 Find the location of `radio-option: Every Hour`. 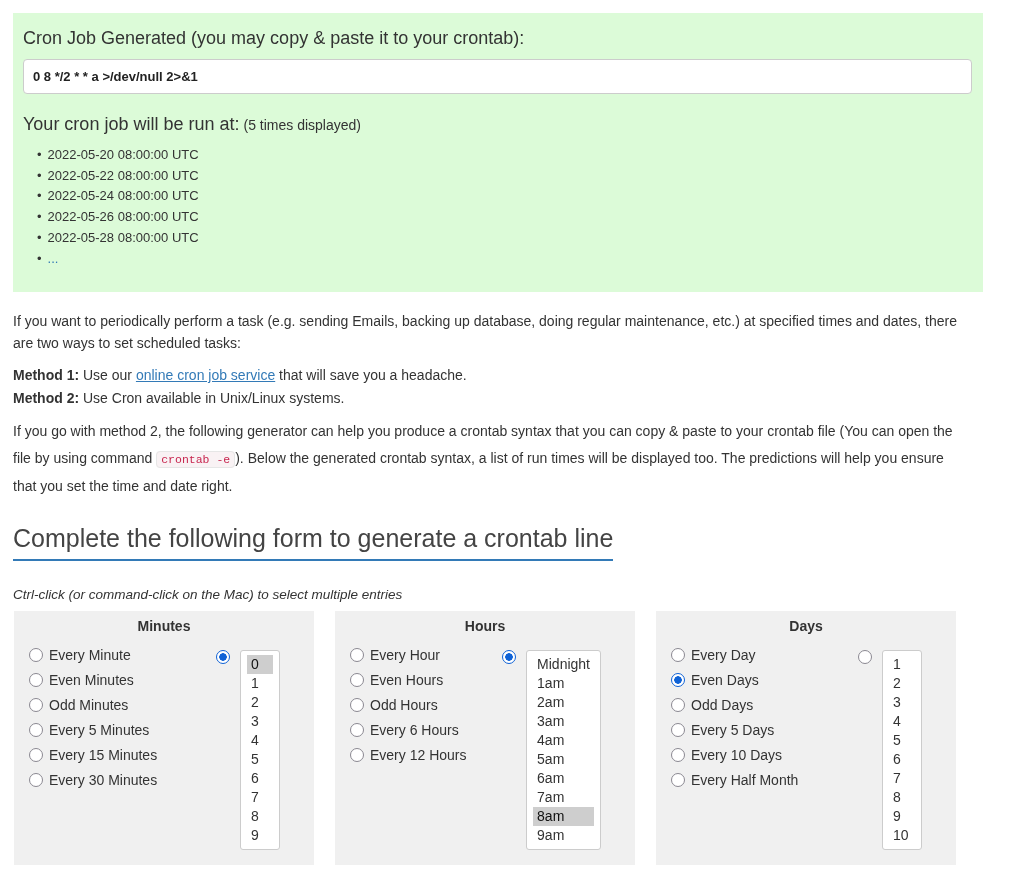

radio-option: Every Hour is located at coordinates (408, 655).